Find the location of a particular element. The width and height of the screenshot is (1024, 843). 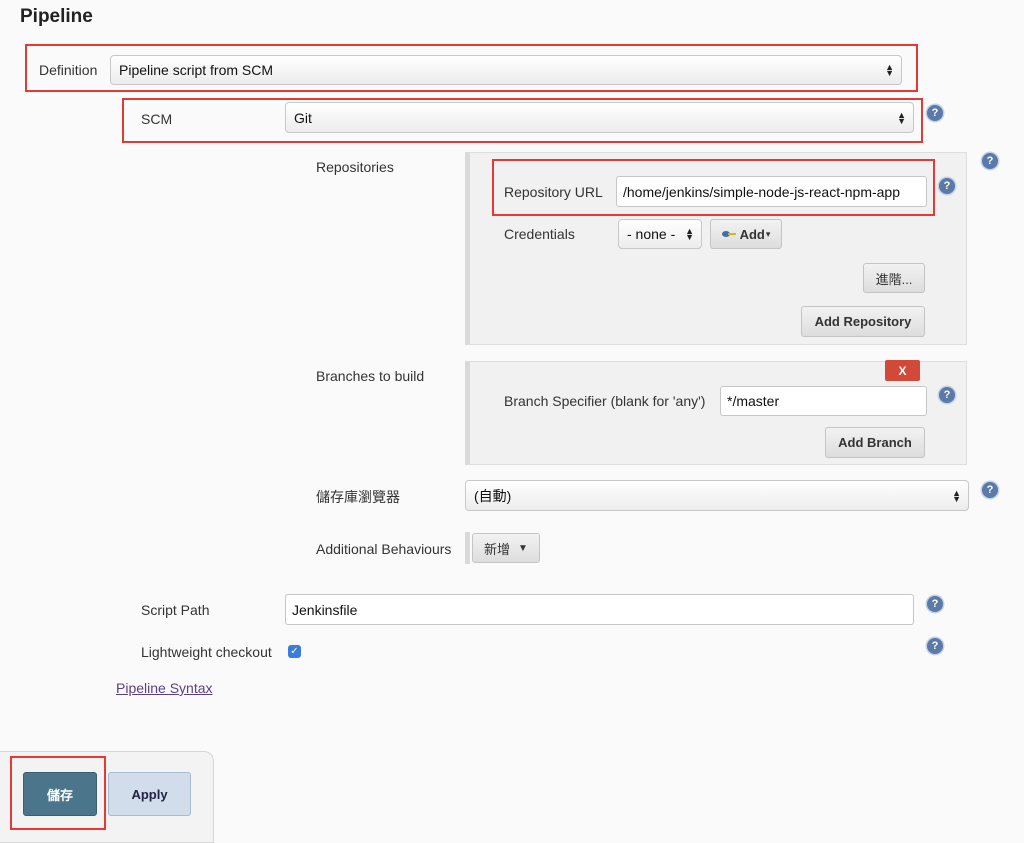

chevron-down-icon: ▾ is located at coordinates (768, 233).